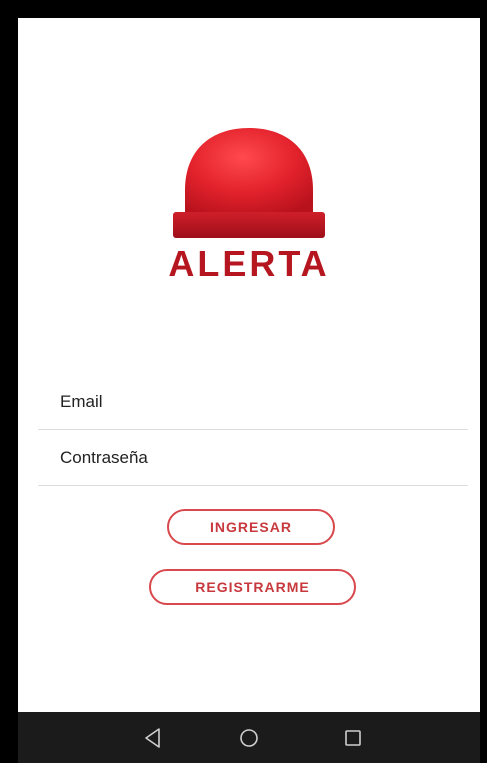 The image size is (487, 763). I want to click on register-button: REGISTRARME, so click(252, 587).